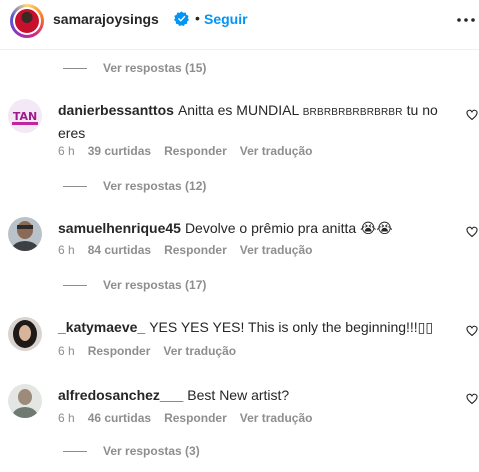 The height and width of the screenshot is (472, 479). I want to click on follow-button: Seguir, so click(226, 19).